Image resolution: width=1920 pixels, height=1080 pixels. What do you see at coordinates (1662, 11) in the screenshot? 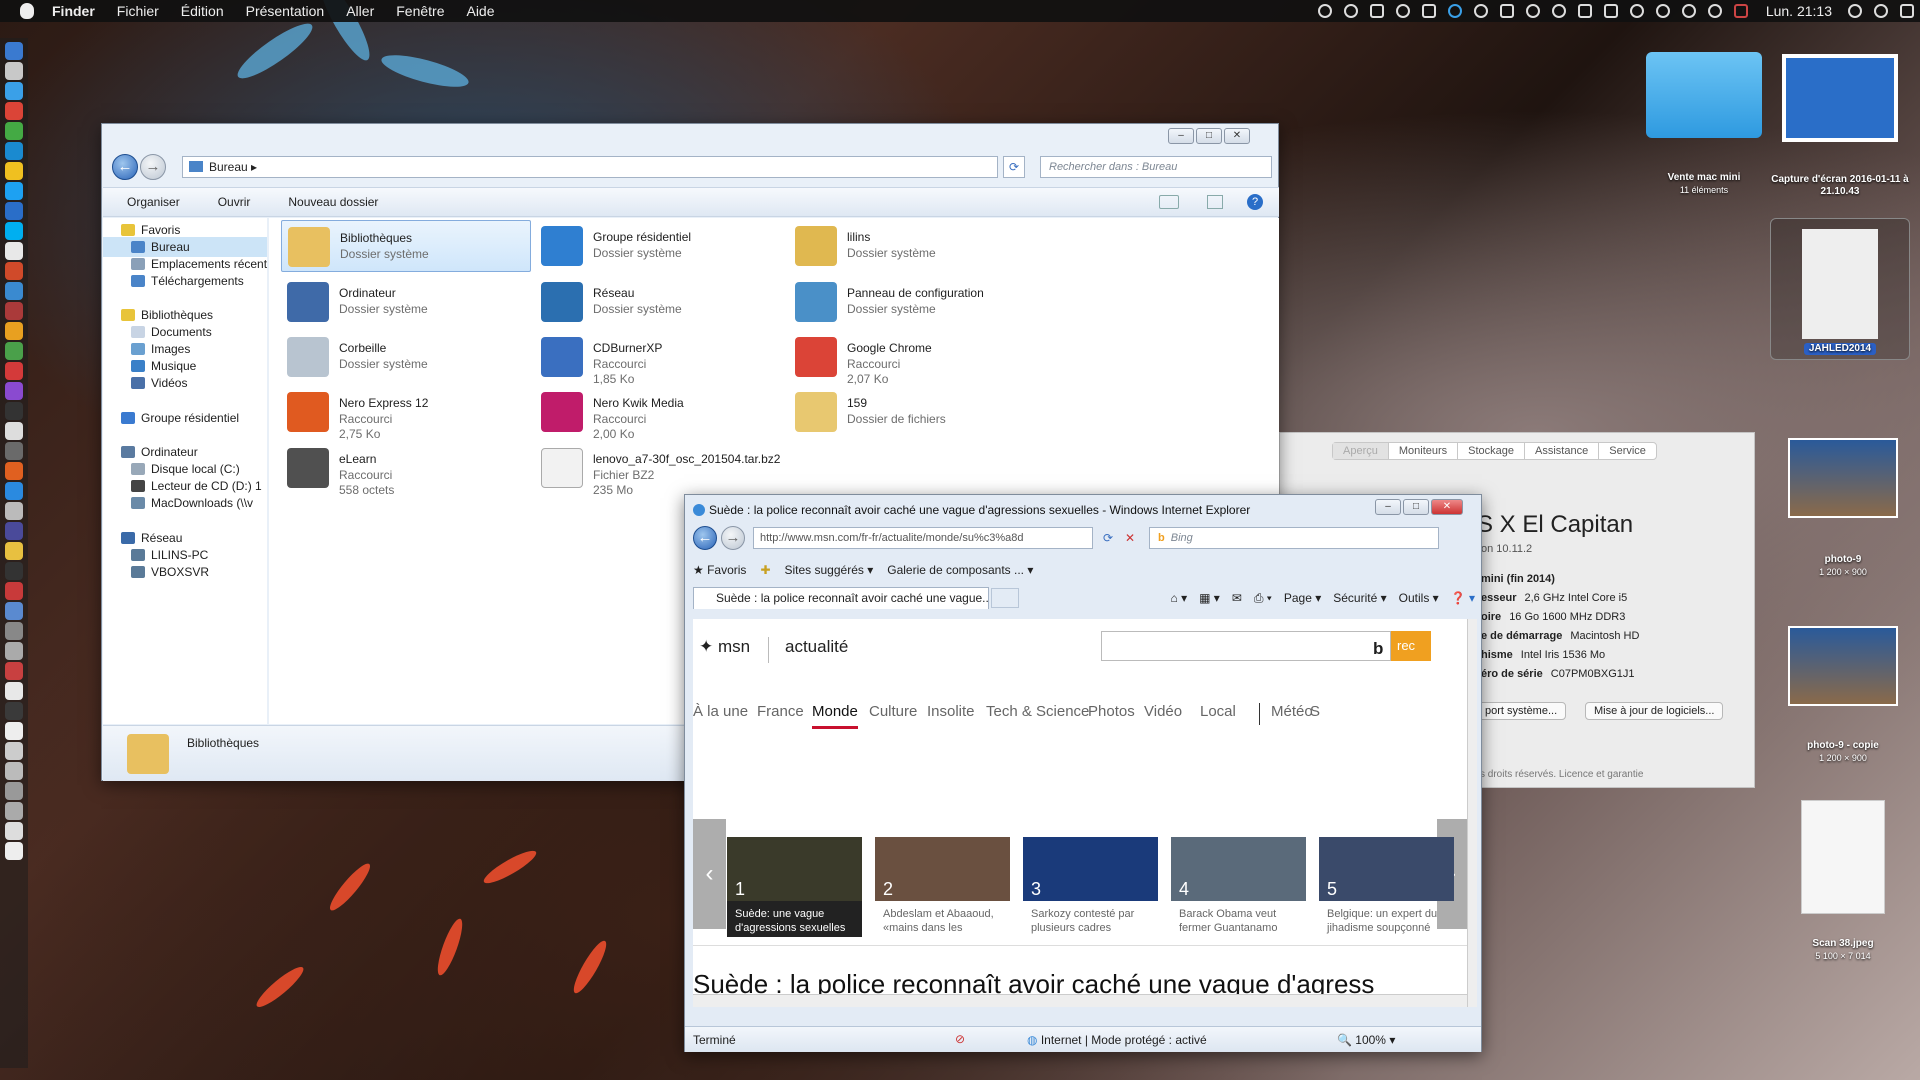
I see `bluetooth-icon` at bounding box center [1662, 11].